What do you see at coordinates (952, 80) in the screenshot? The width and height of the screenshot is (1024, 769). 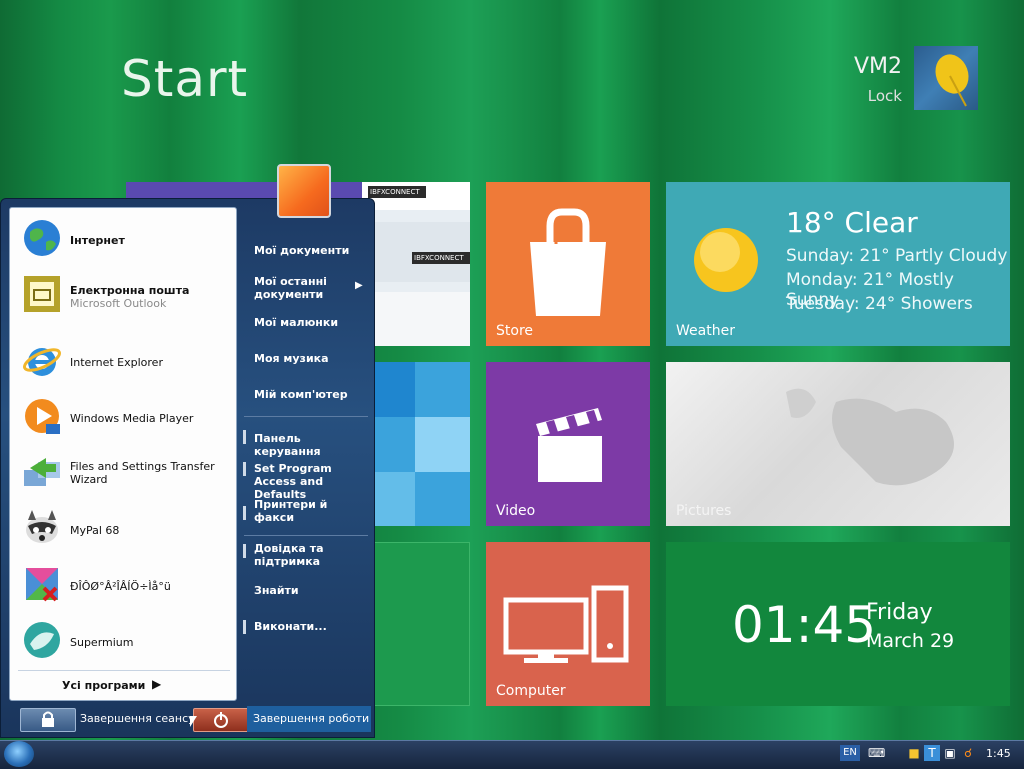 I see `leaf-icon` at bounding box center [952, 80].